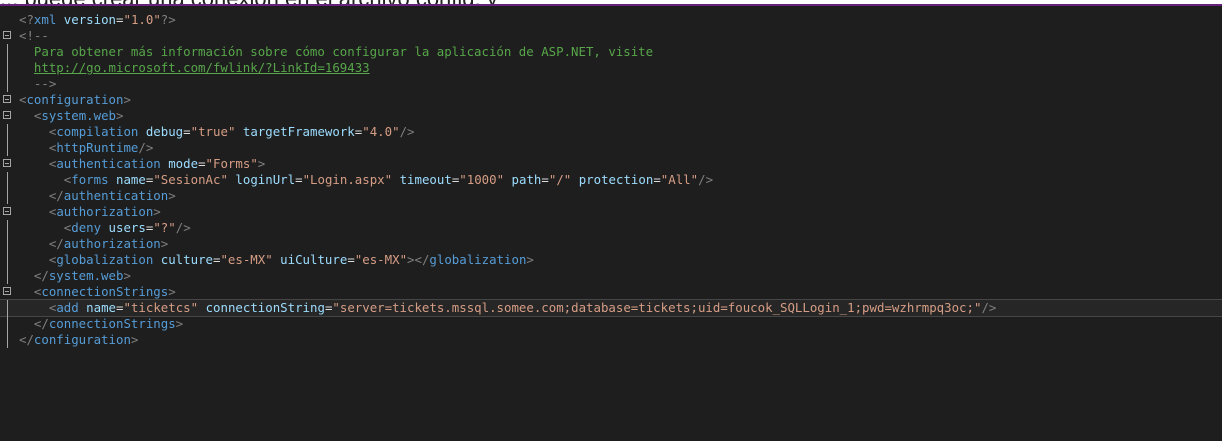  Describe the element at coordinates (34, 35) in the screenshot. I see `comment-open: <!--` at that location.